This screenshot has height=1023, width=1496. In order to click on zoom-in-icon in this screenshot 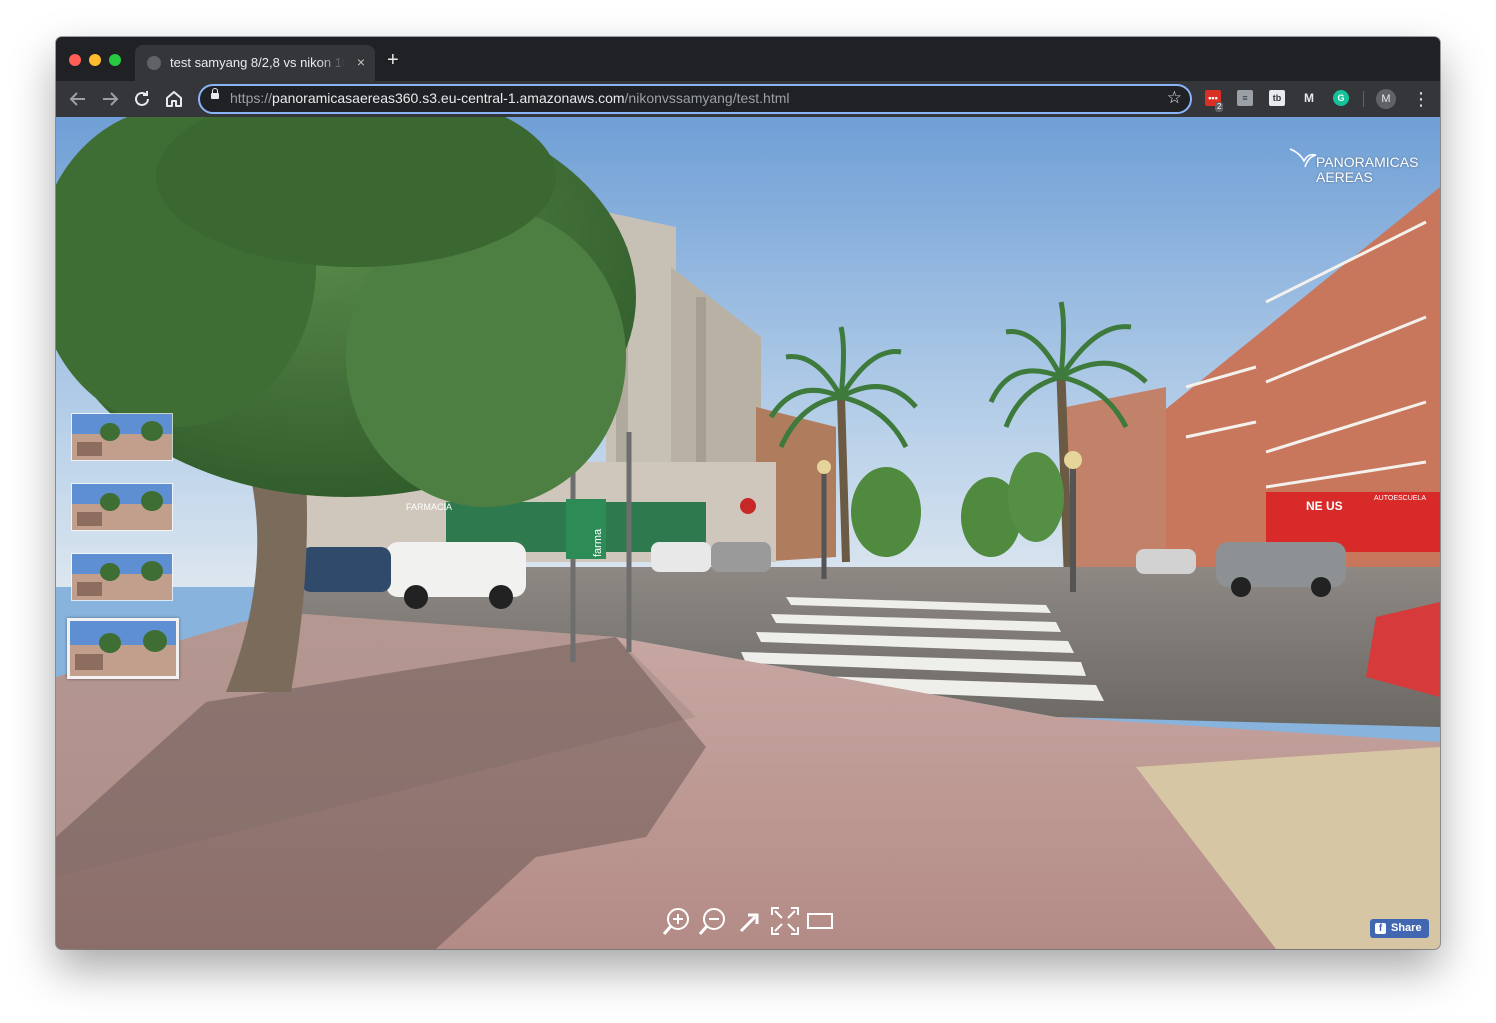, I will do `click(677, 921)`.